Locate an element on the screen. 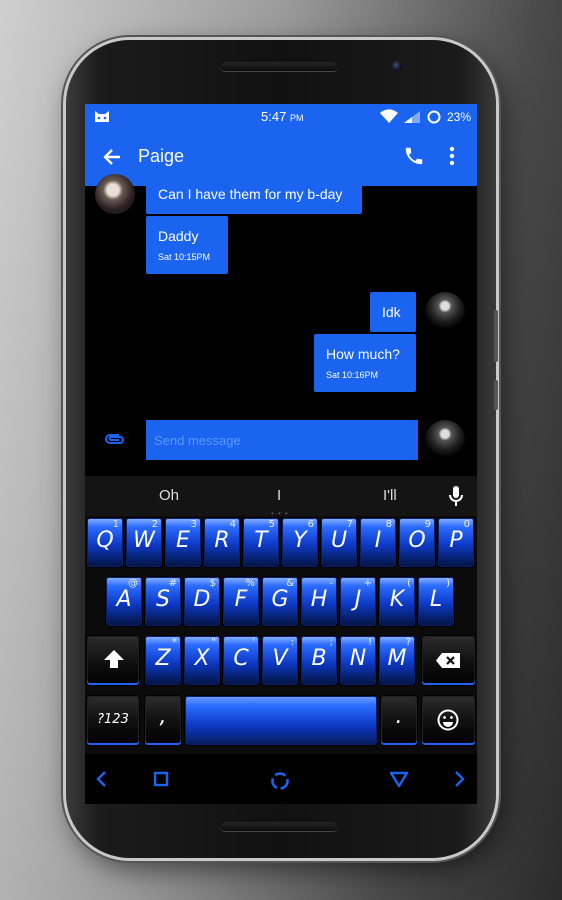 This screenshot has width=562, height=900. back-arrow-icon is located at coordinates (112, 157).